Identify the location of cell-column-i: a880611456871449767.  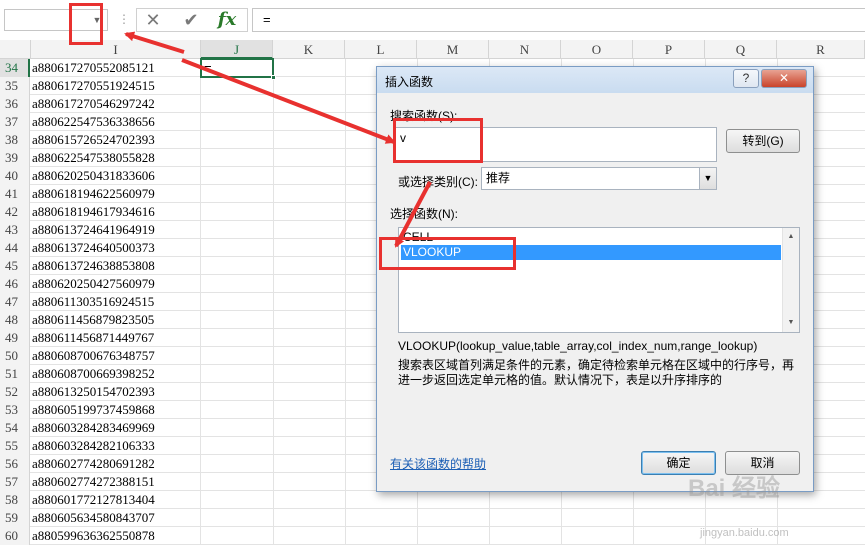
(116, 338).